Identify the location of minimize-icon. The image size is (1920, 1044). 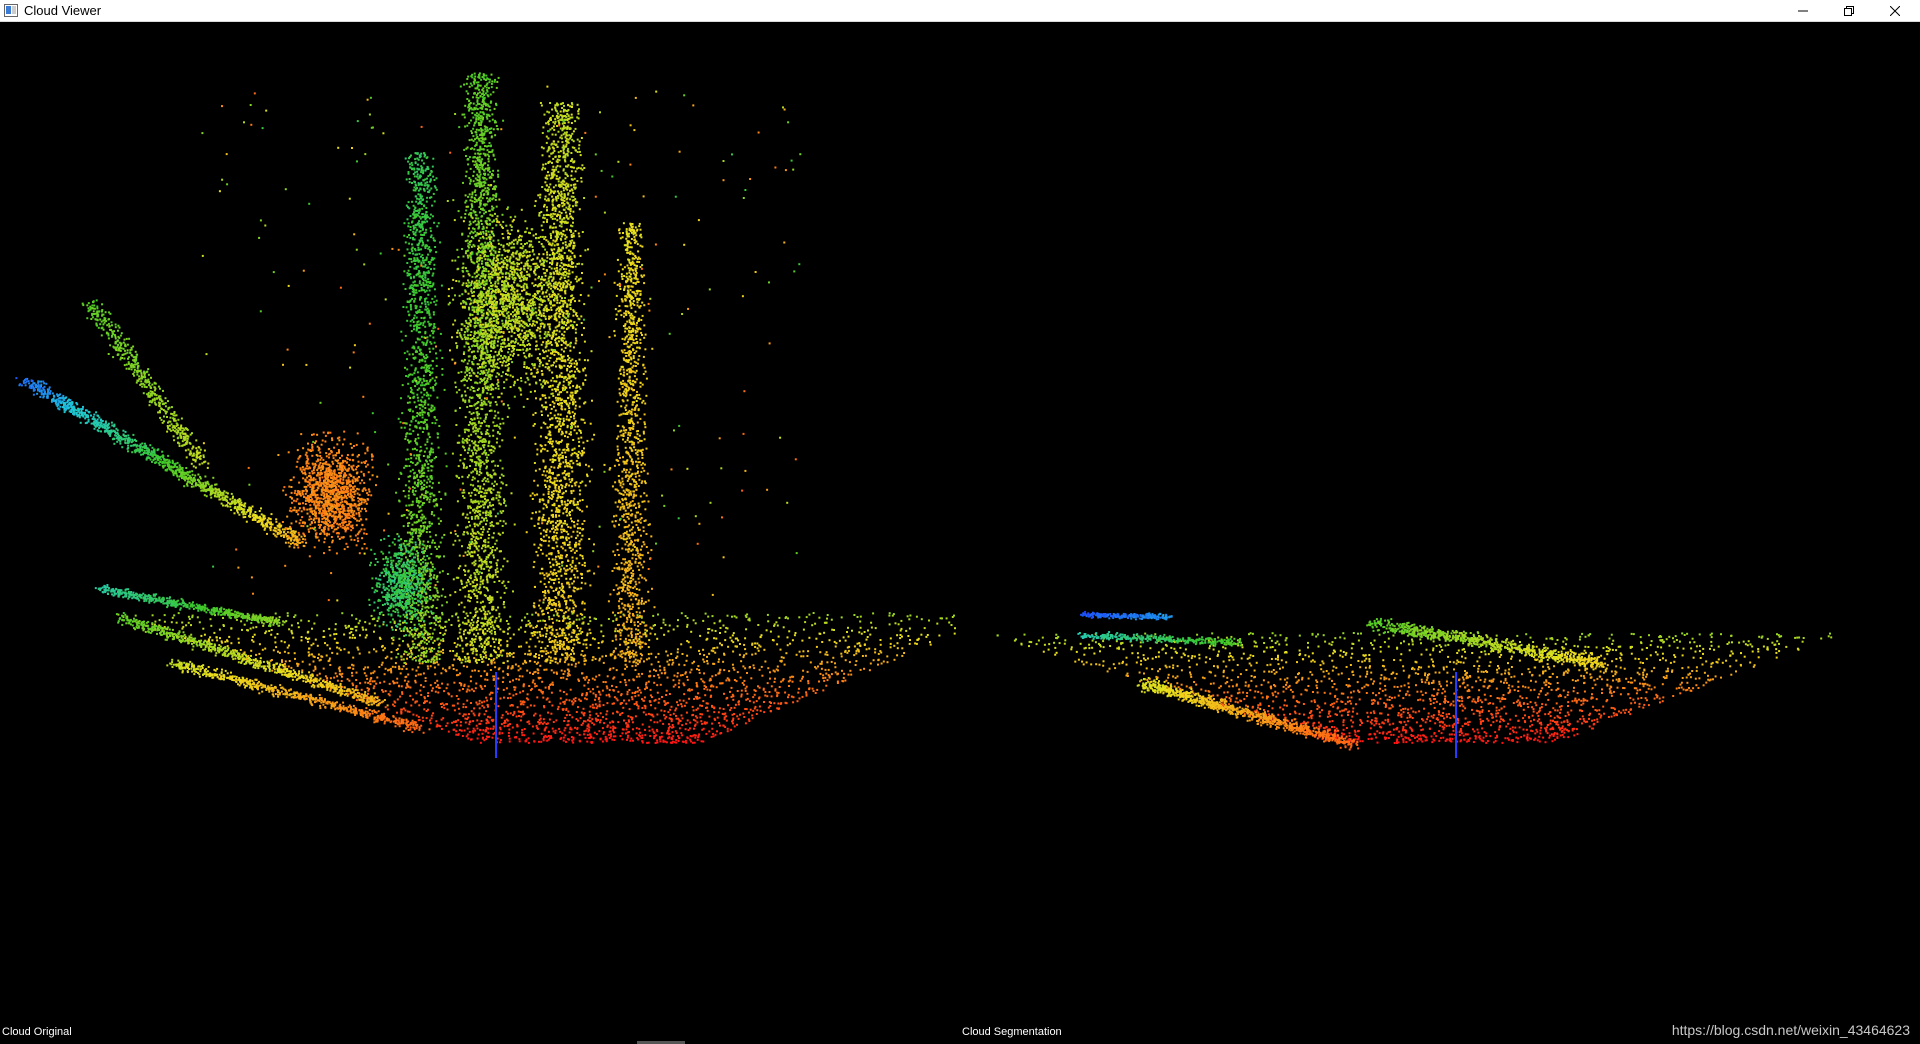
(1803, 11).